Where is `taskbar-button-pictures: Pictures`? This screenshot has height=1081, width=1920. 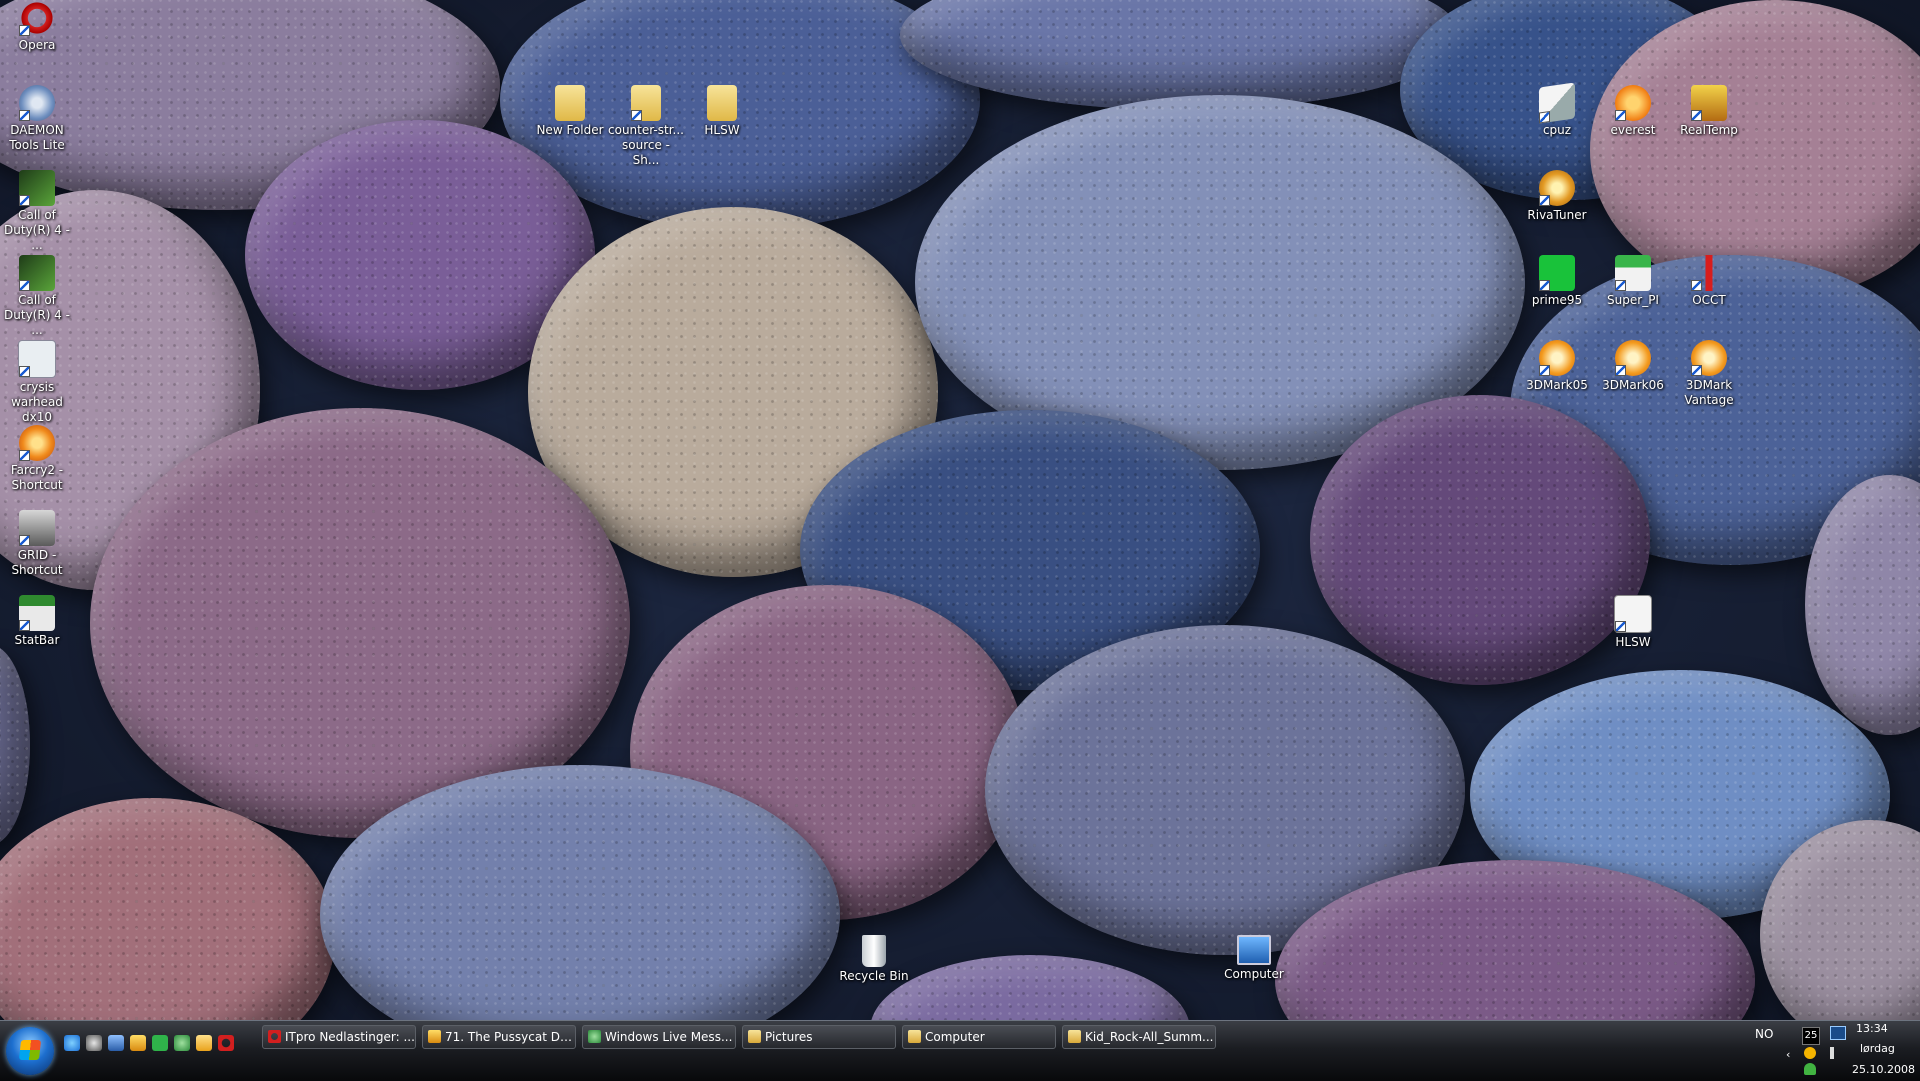
taskbar-button-pictures: Pictures is located at coordinates (819, 1037).